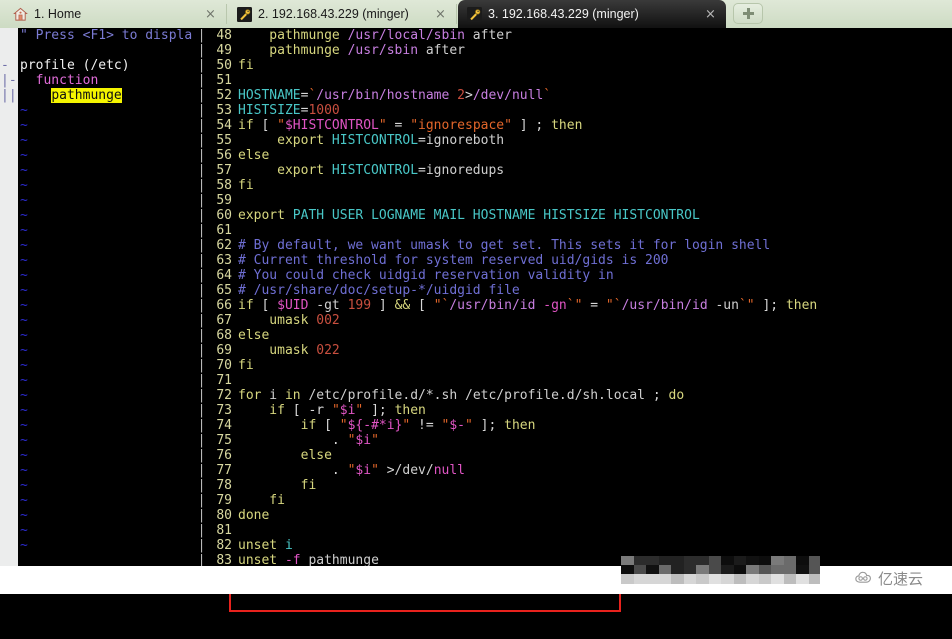  Describe the element at coordinates (555, 305) in the screenshot. I see `code-token: -gn` at that location.